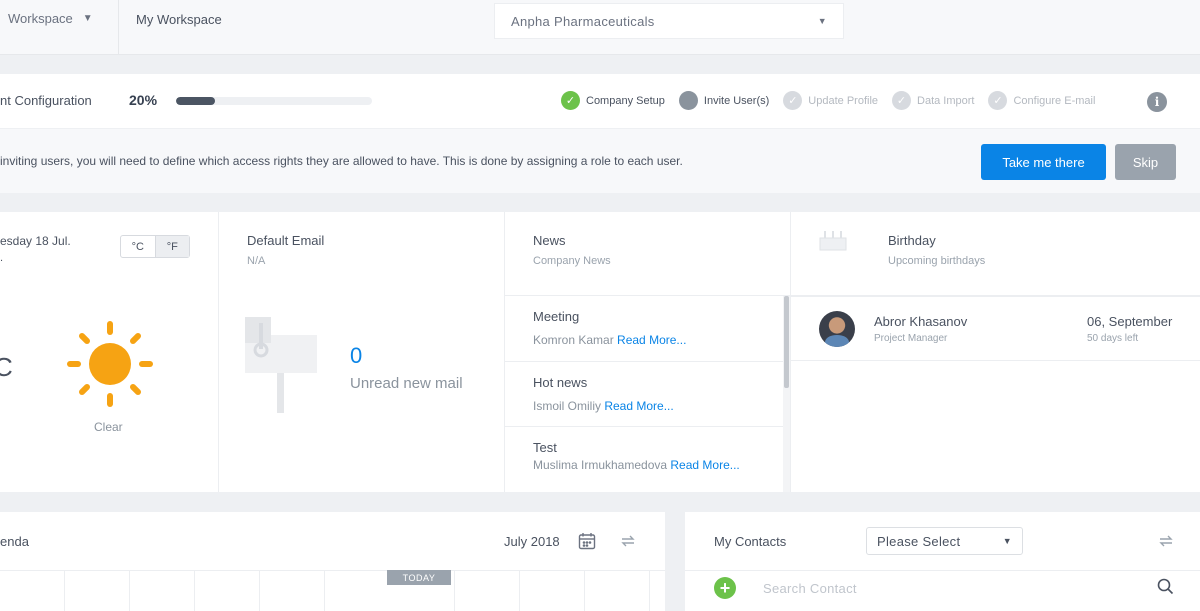 The image size is (1200, 611). Describe the element at coordinates (1145, 162) in the screenshot. I see `skip-button: Skip` at that location.